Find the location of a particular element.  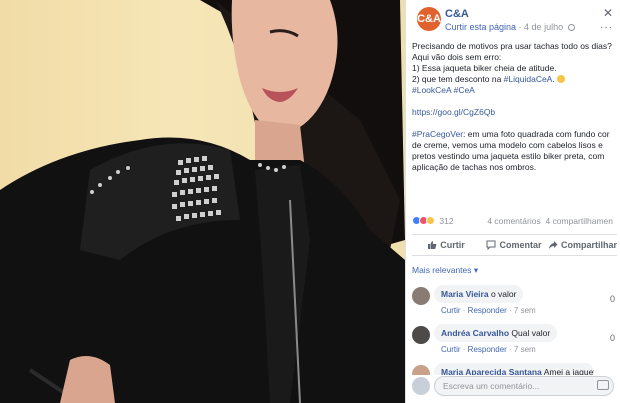

comment-bubble: Maria Vieira o valor is located at coordinates (479, 294).